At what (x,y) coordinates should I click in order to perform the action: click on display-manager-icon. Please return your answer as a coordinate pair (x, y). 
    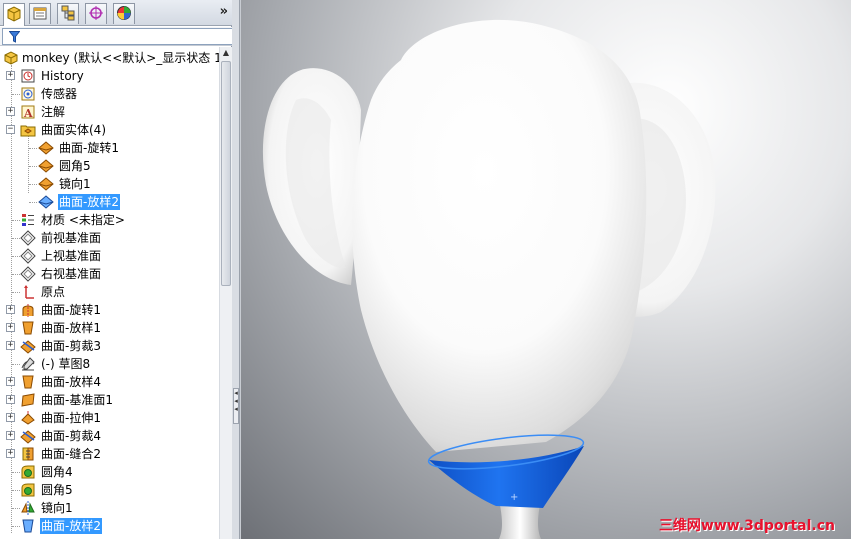
    Looking at the image, I should click on (124, 14).